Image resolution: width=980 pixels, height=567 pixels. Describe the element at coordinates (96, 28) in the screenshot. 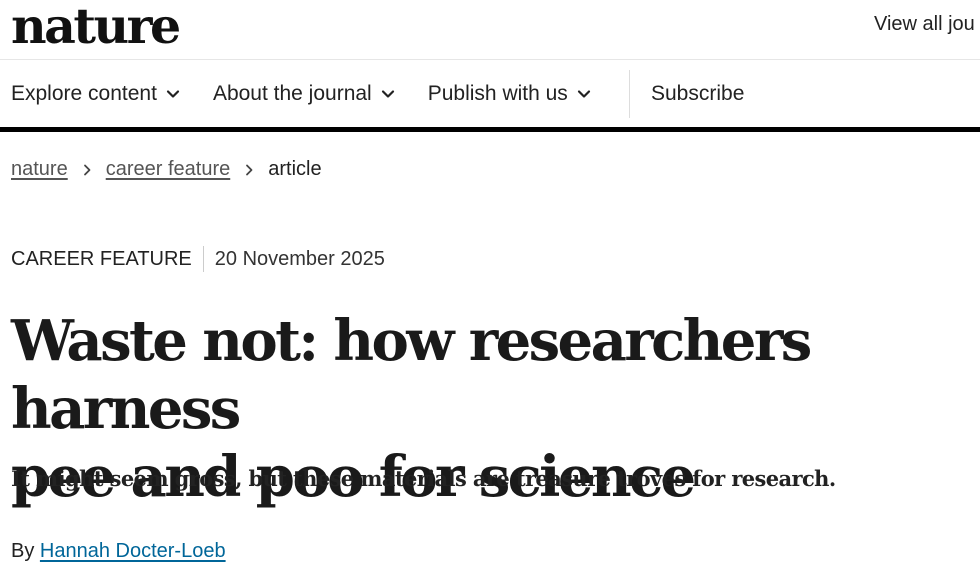

I see `nature-logo: nature` at that location.